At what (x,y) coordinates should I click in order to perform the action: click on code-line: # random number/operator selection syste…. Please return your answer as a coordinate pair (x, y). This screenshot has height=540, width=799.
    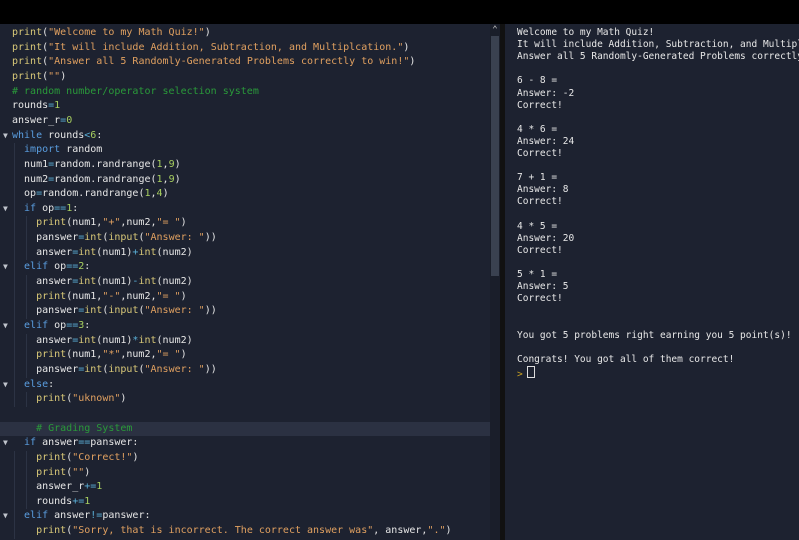
    Looking at the image, I should click on (135, 92).